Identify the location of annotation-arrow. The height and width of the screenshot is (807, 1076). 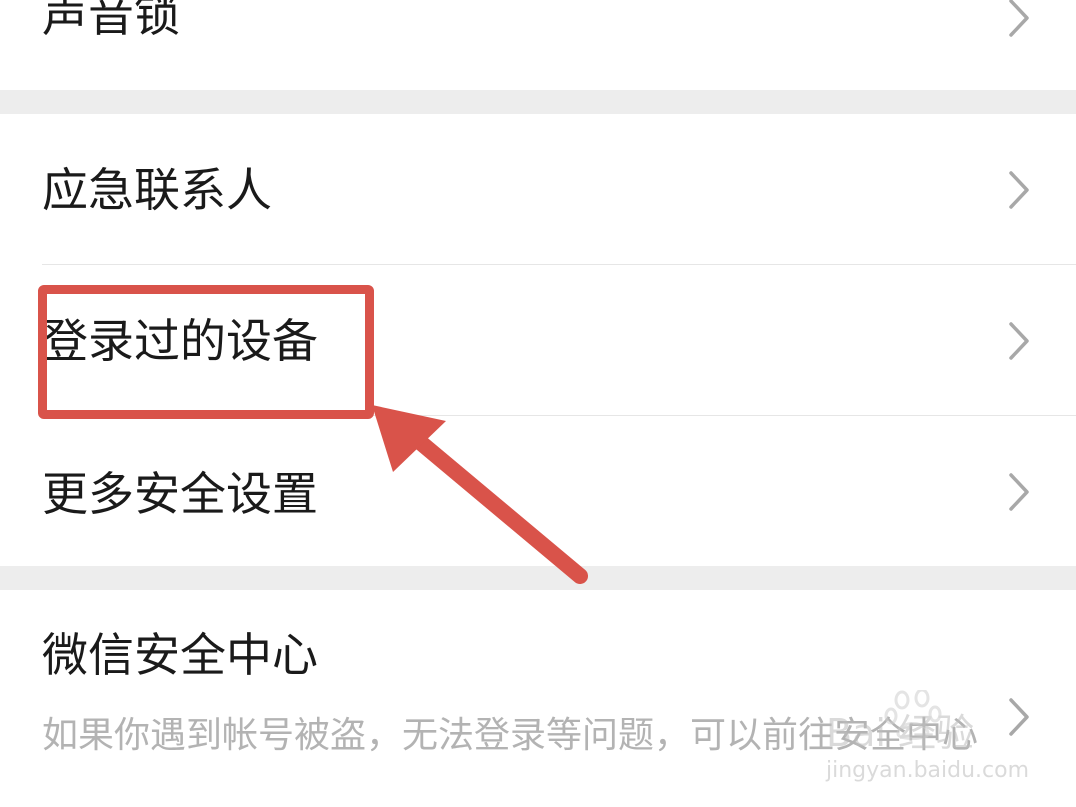
(480, 494).